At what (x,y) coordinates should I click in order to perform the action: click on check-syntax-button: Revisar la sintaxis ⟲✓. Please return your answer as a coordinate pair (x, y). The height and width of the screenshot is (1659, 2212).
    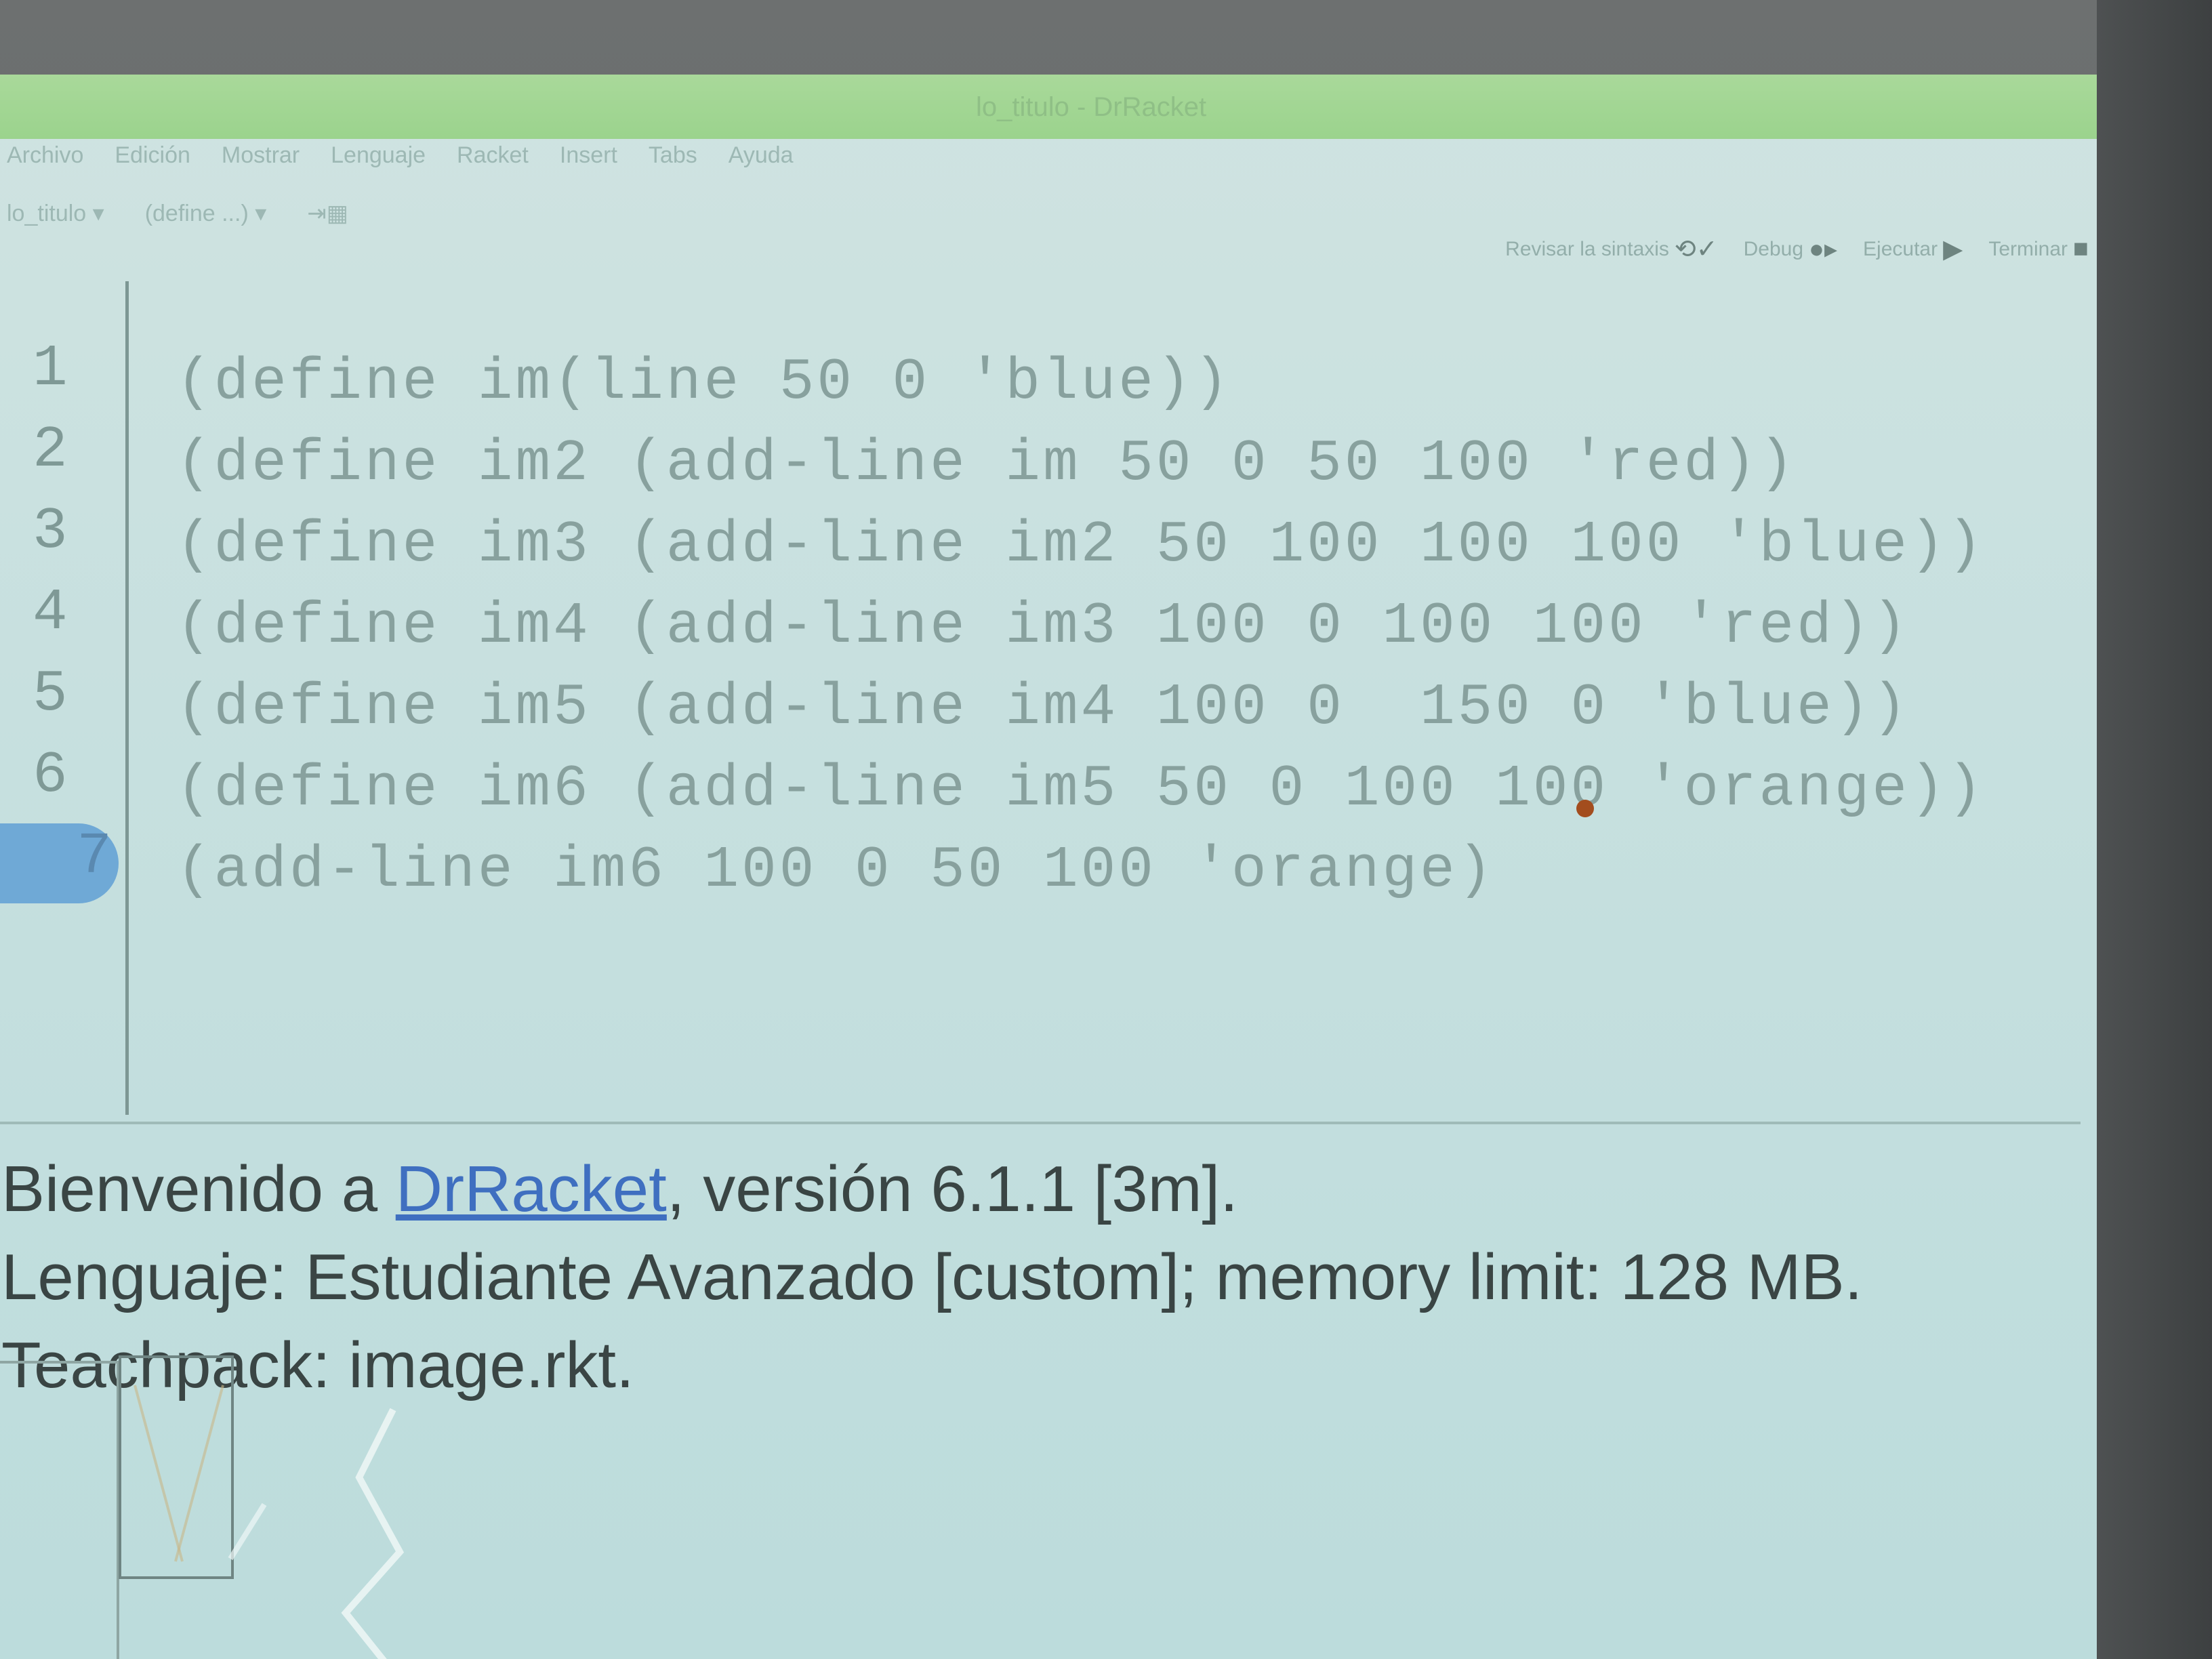
    Looking at the image, I should click on (1611, 249).